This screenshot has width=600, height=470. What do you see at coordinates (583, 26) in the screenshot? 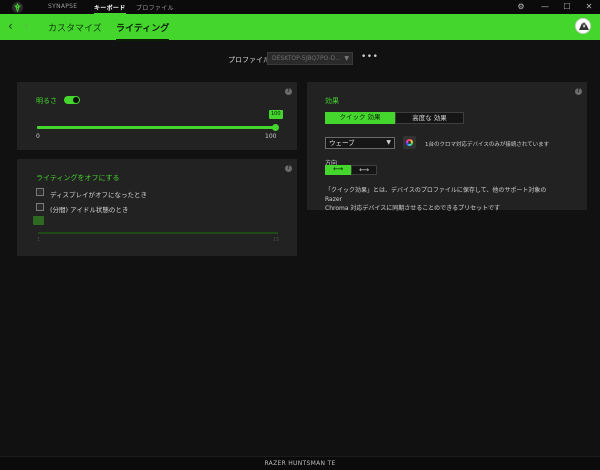
I see `user-avatar-icon` at bounding box center [583, 26].